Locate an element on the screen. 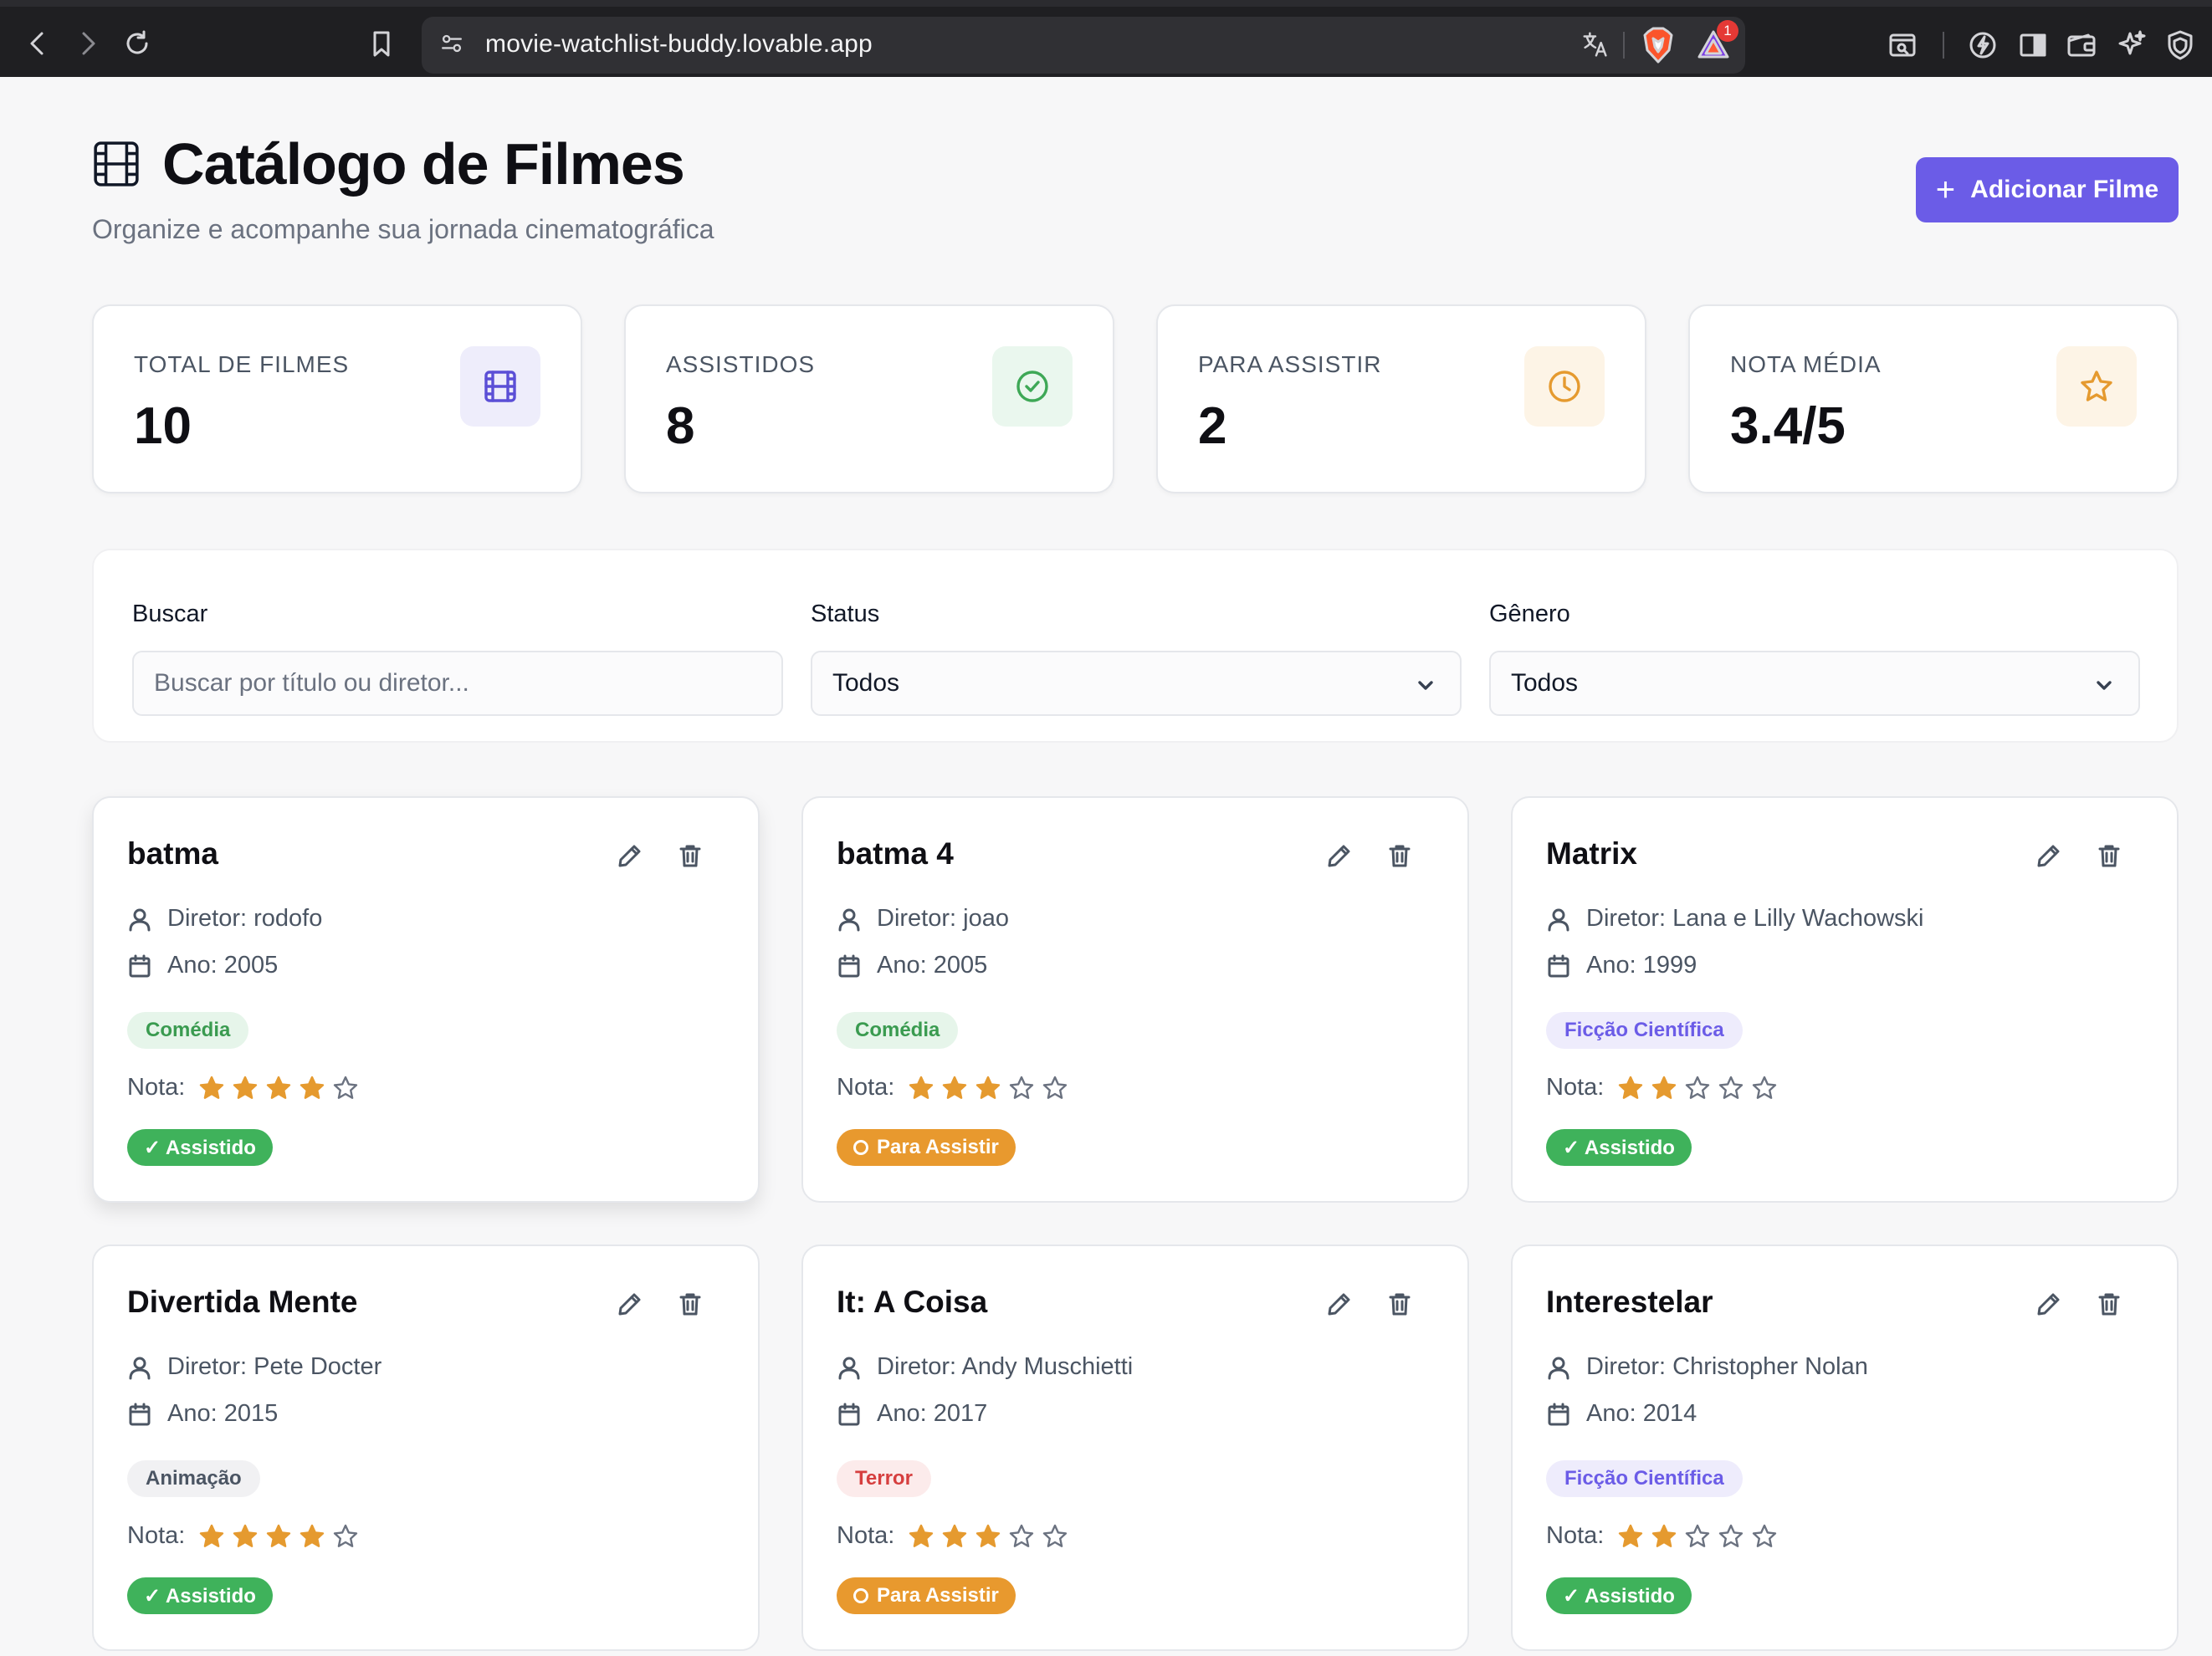 This screenshot has width=2212, height=1656. movie-title: Divertida Mente is located at coordinates (242, 1302).